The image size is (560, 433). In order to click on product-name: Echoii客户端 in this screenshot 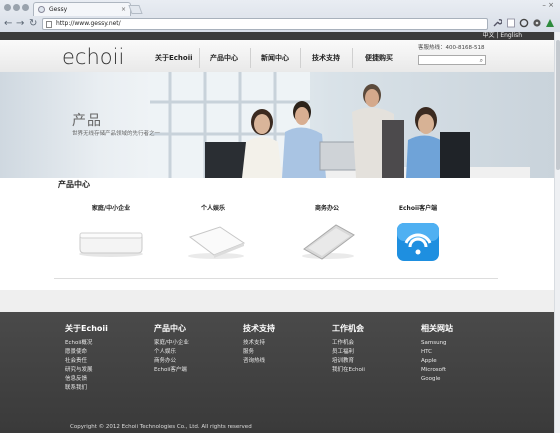, I will do `click(418, 209)`.